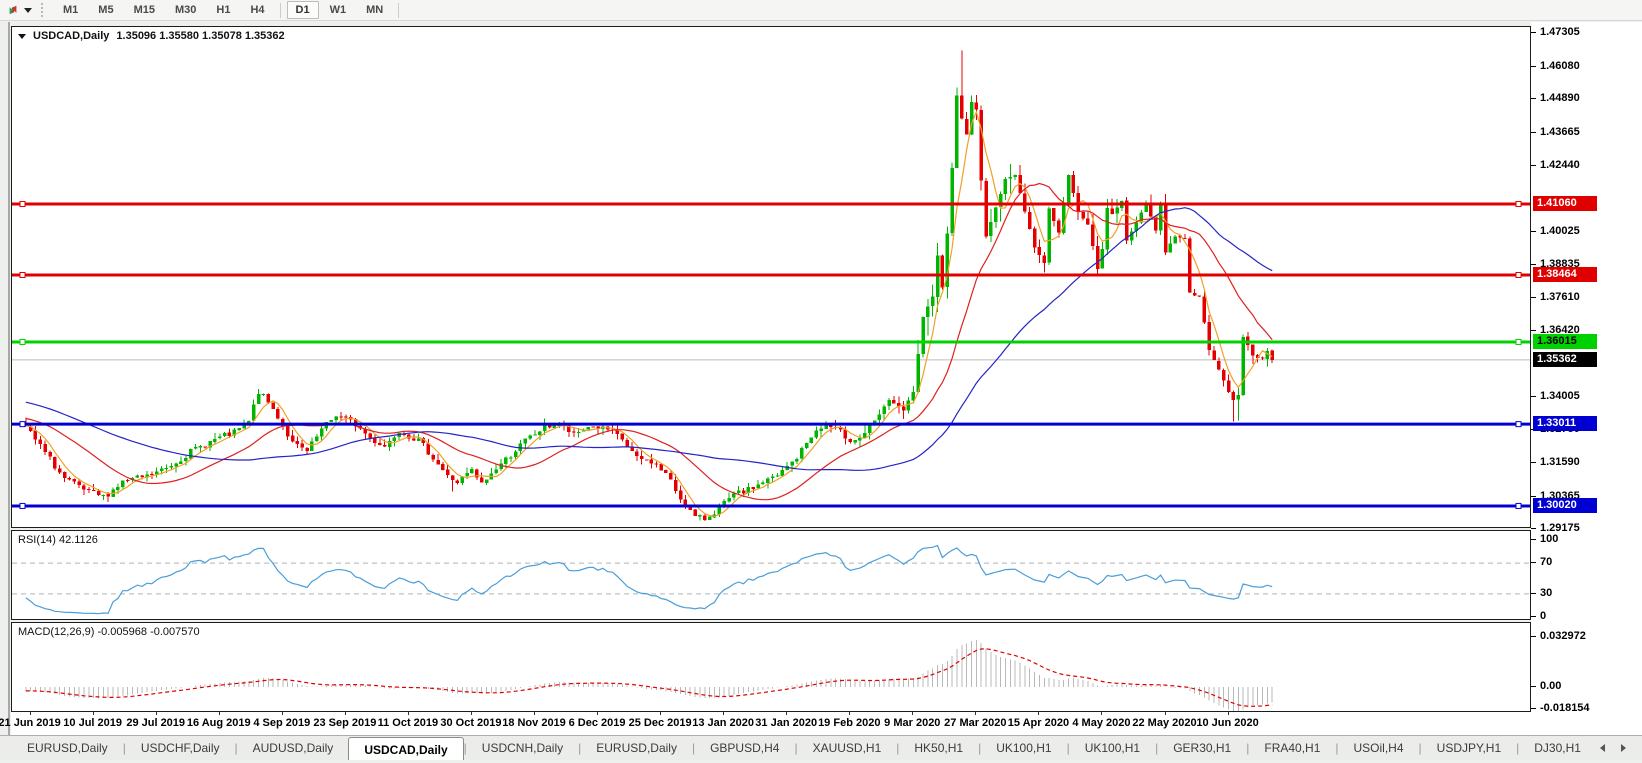 Image resolution: width=1642 pixels, height=763 pixels. What do you see at coordinates (406, 748) in the screenshot?
I see `tab-usdcad-daily: USDCAD,Daily` at bounding box center [406, 748].